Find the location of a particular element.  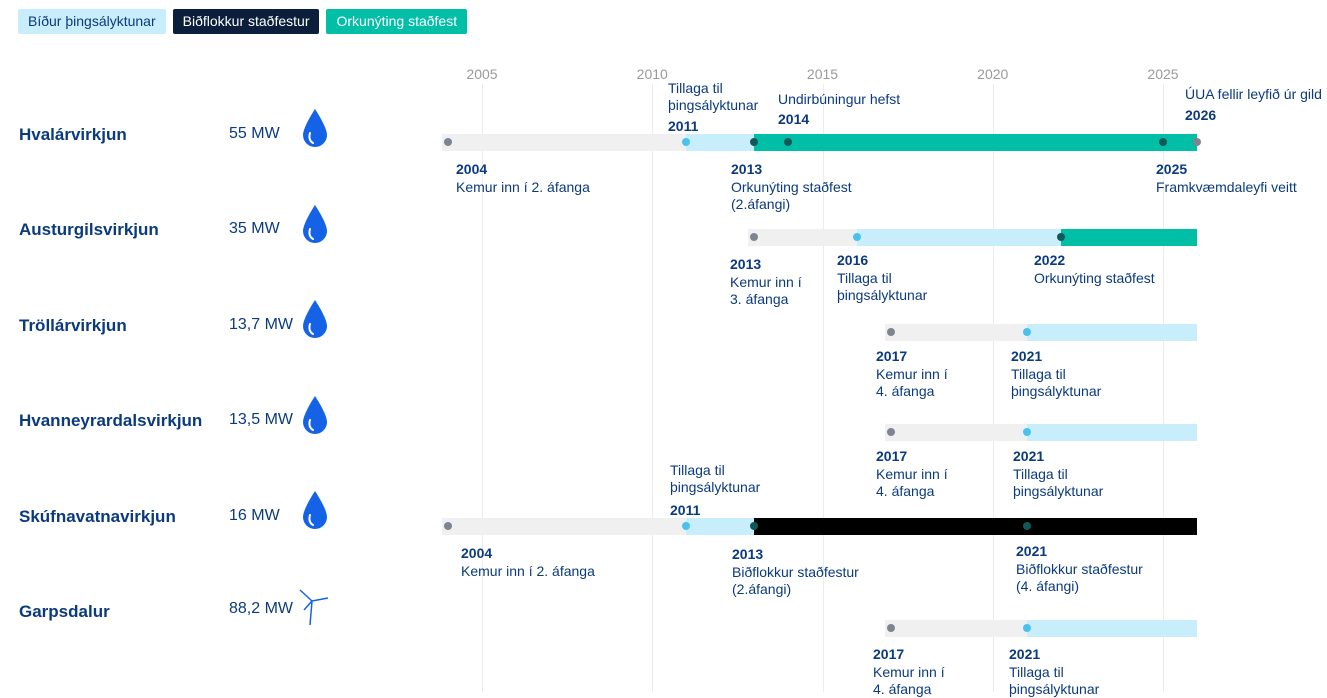

event-description: Orkunýting staðfest (2.áfangi) is located at coordinates (791, 195).